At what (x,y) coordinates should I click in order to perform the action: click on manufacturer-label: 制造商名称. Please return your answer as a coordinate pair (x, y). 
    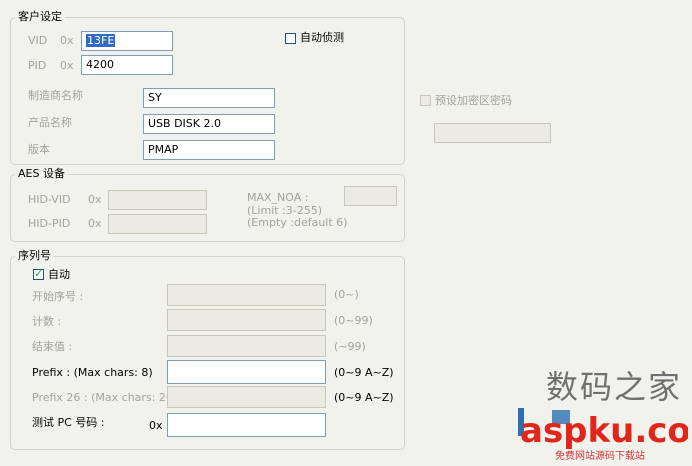
    Looking at the image, I should click on (55, 95).